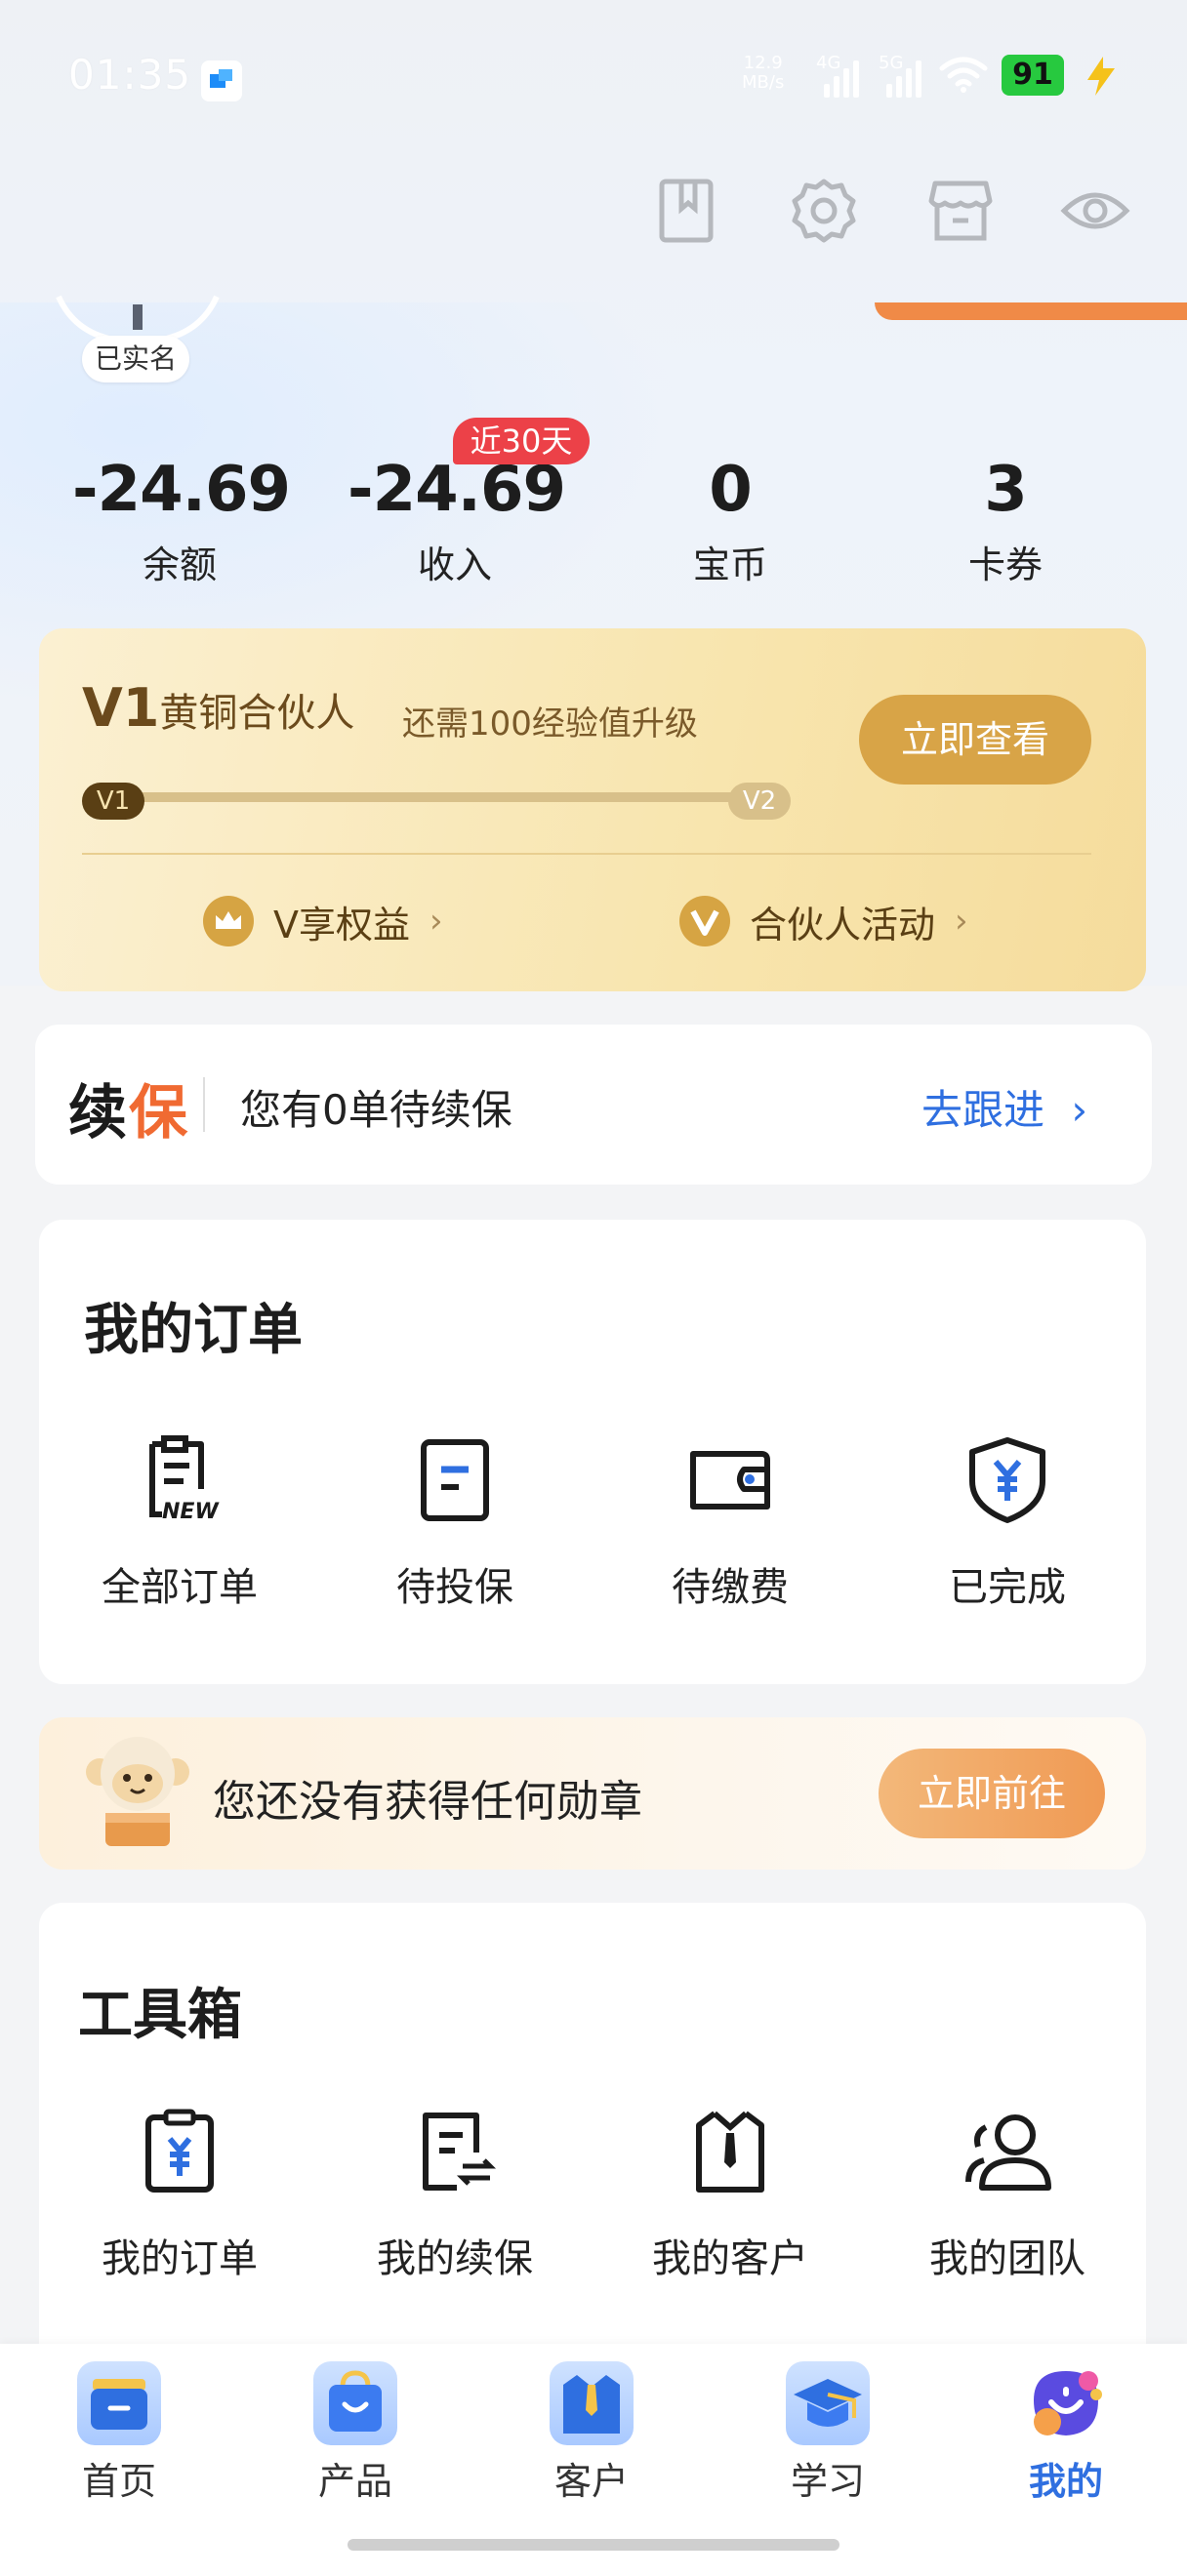 This screenshot has height=2576, width=1187. I want to click on last-30-days-tag: 近30天, so click(521, 441).